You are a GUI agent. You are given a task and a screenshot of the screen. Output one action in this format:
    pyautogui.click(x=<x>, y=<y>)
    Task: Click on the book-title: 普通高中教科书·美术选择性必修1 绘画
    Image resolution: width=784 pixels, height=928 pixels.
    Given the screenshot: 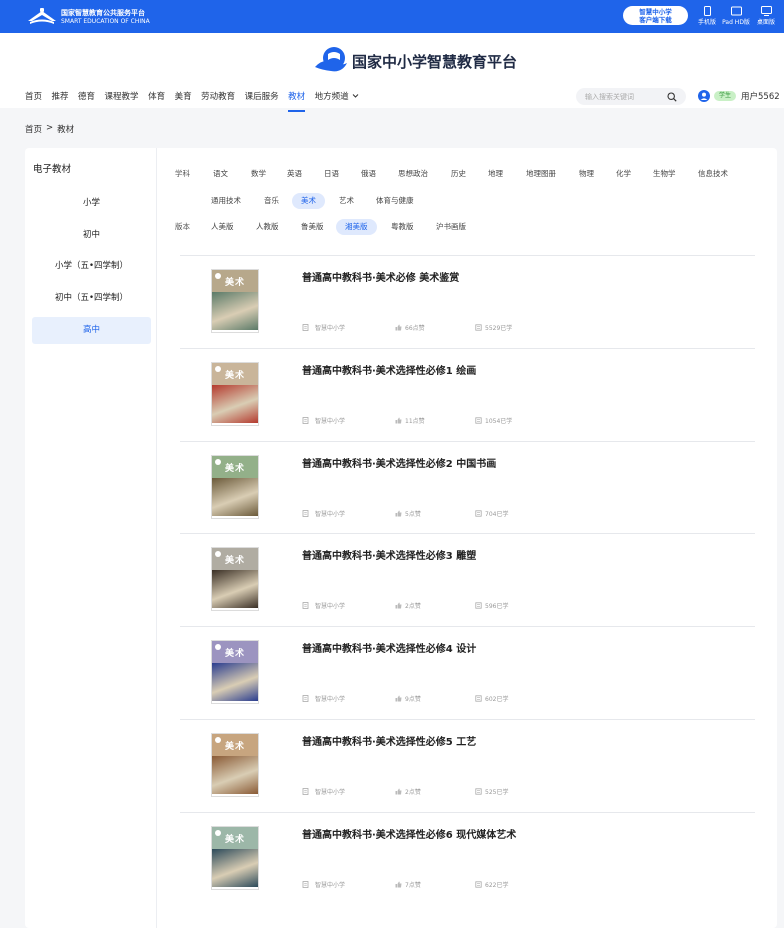 What is the action you would take?
    pyautogui.click(x=389, y=369)
    